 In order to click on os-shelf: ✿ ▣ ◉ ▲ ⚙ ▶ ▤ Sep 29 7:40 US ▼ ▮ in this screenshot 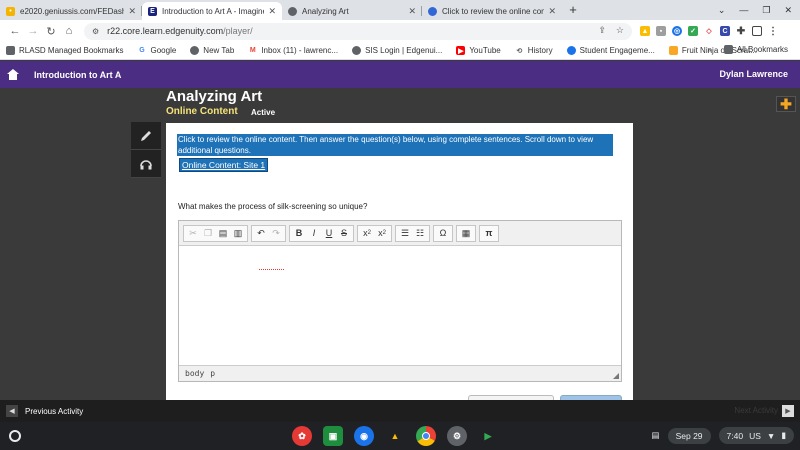, I will do `click(400, 436)`.